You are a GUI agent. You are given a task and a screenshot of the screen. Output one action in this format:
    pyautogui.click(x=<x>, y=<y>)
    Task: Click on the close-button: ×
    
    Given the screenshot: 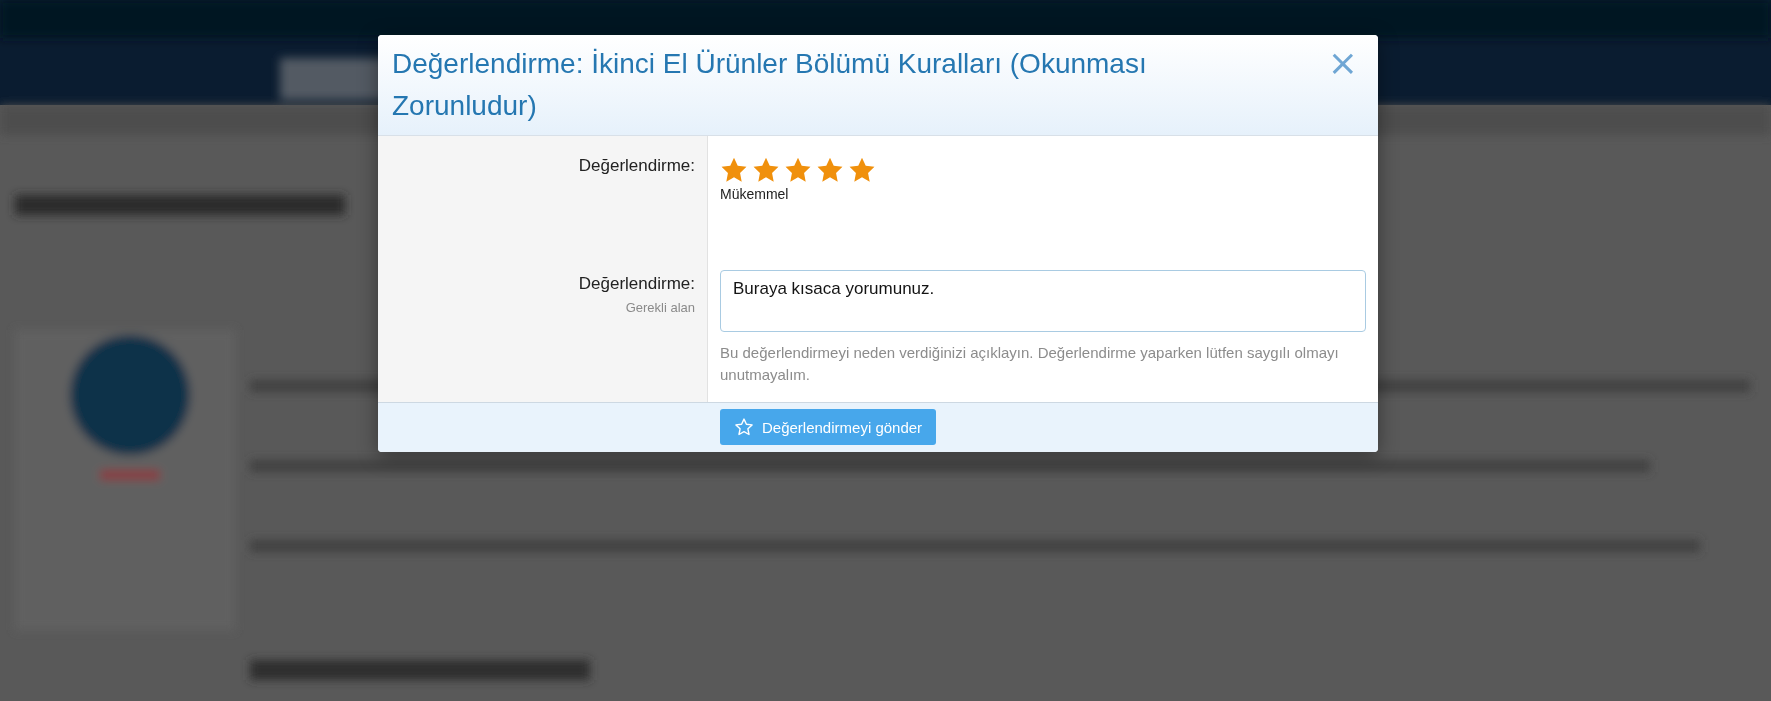 What is the action you would take?
    pyautogui.click(x=1342, y=63)
    